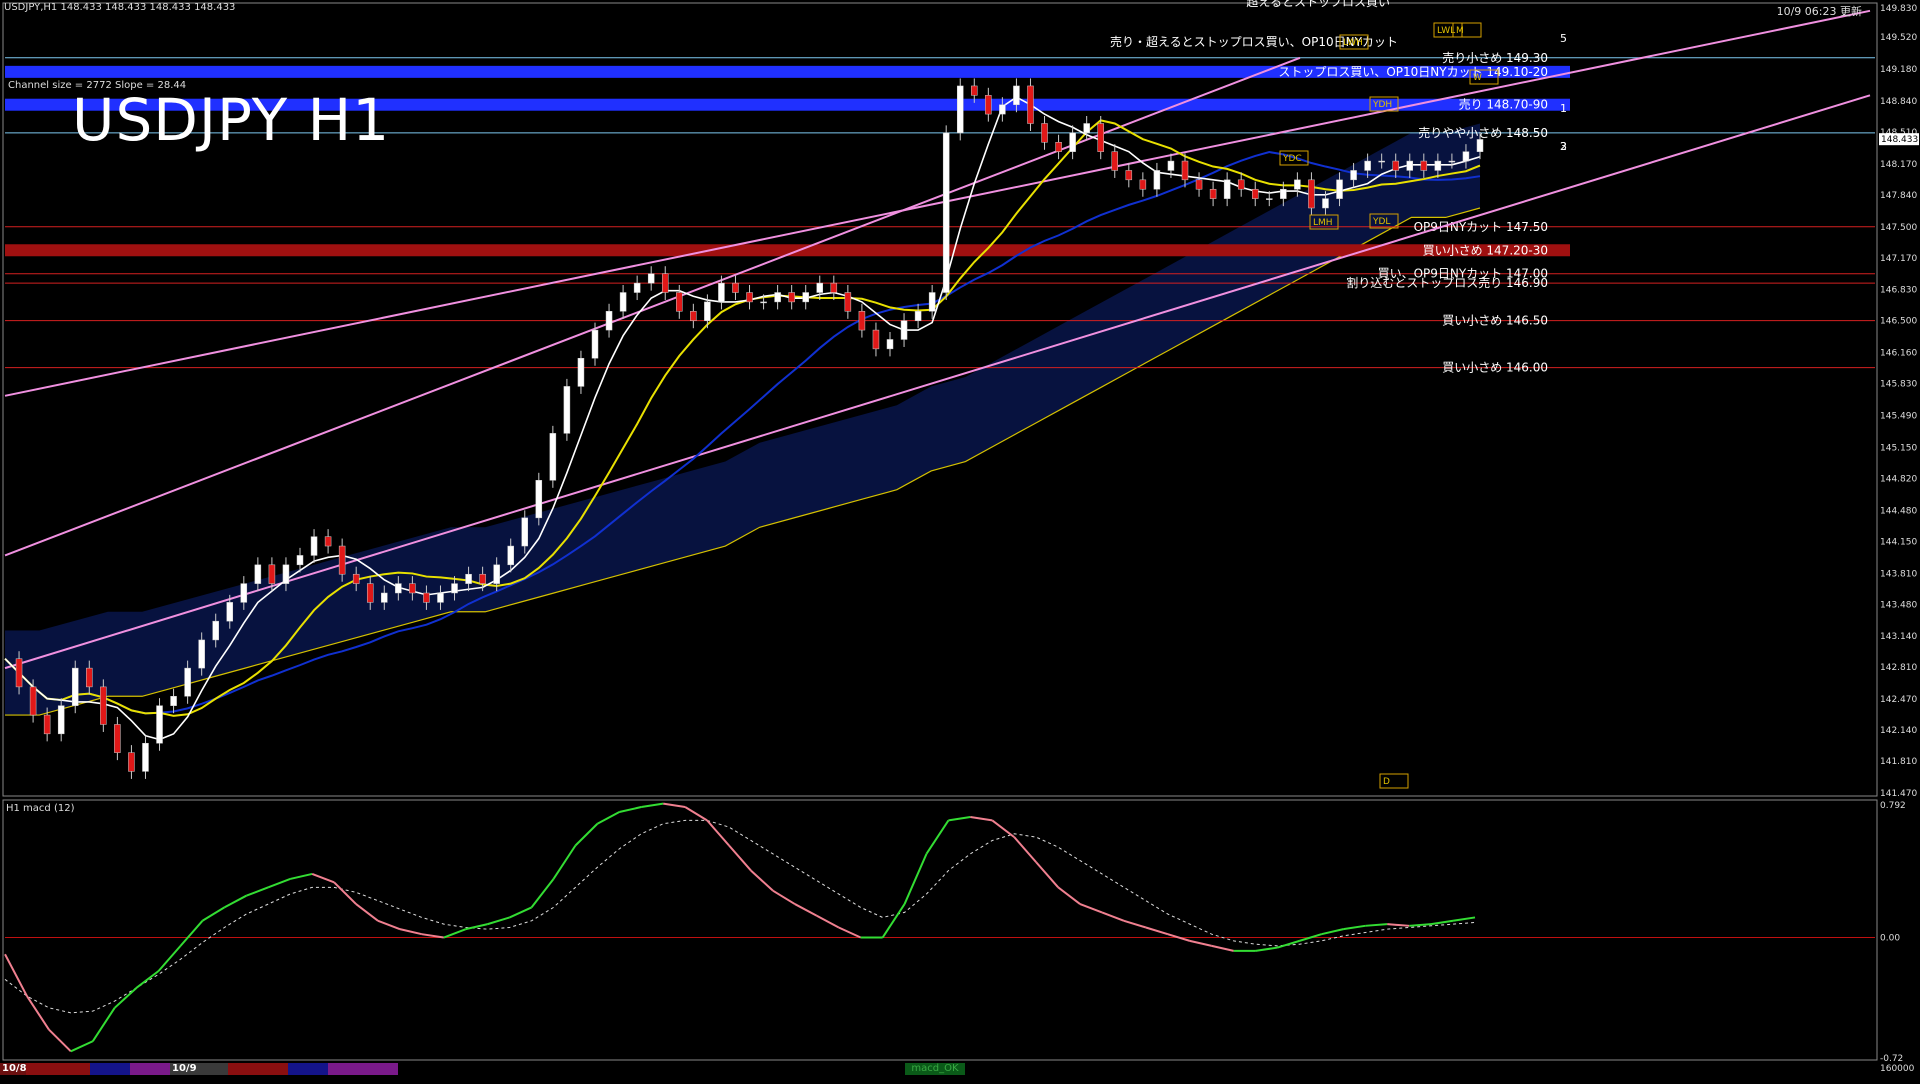 This screenshot has height=1084, width=1920. I want to click on marker-label: YDH, so click(1382, 105).